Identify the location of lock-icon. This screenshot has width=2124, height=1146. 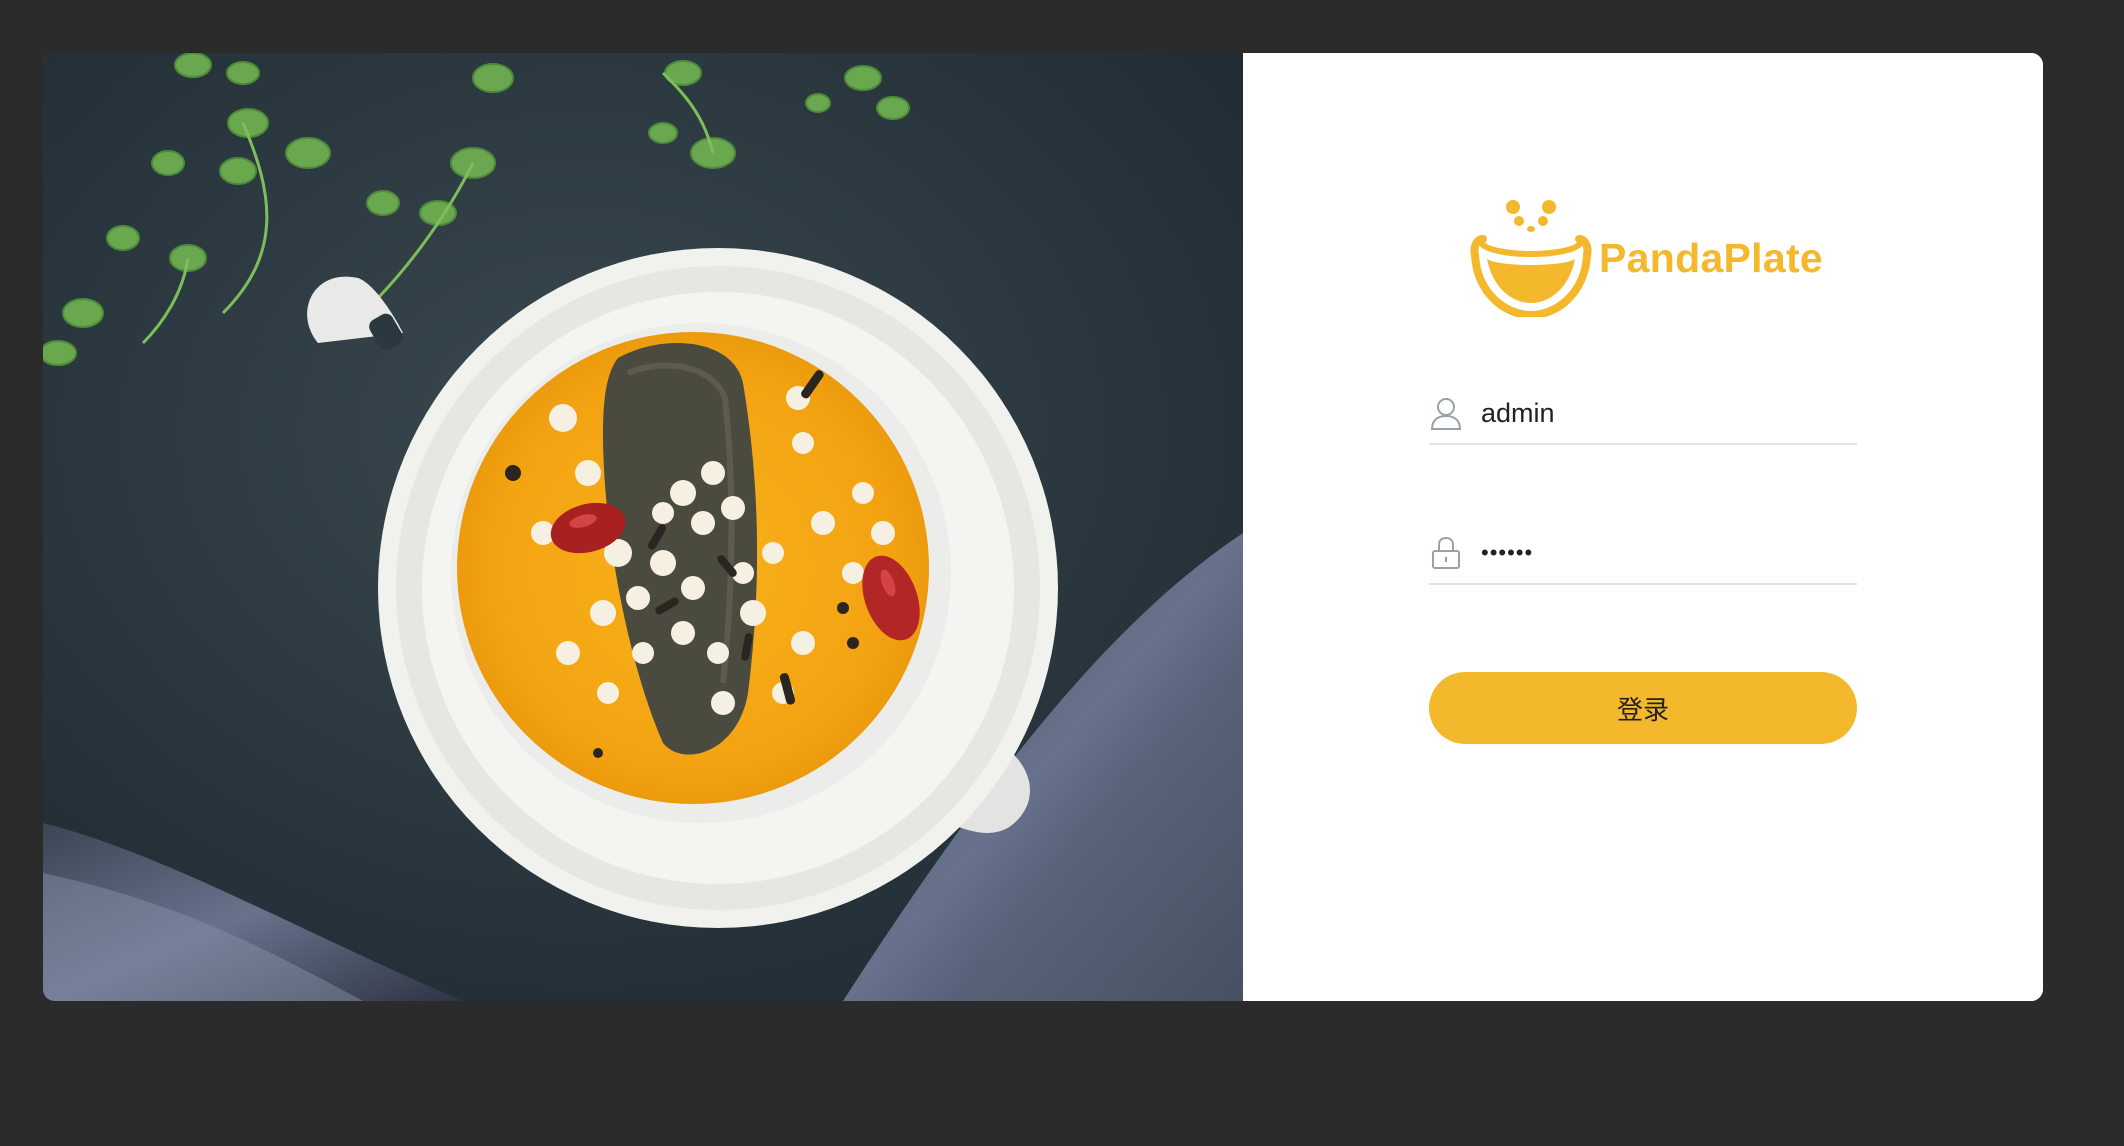
(1446, 553).